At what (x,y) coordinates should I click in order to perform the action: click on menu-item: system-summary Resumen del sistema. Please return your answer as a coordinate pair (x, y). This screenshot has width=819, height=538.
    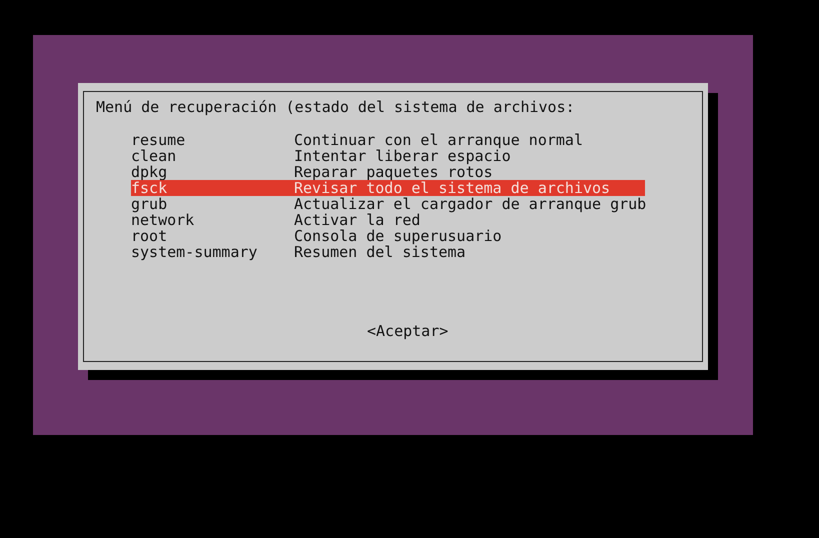
    Looking at the image, I should click on (388, 252).